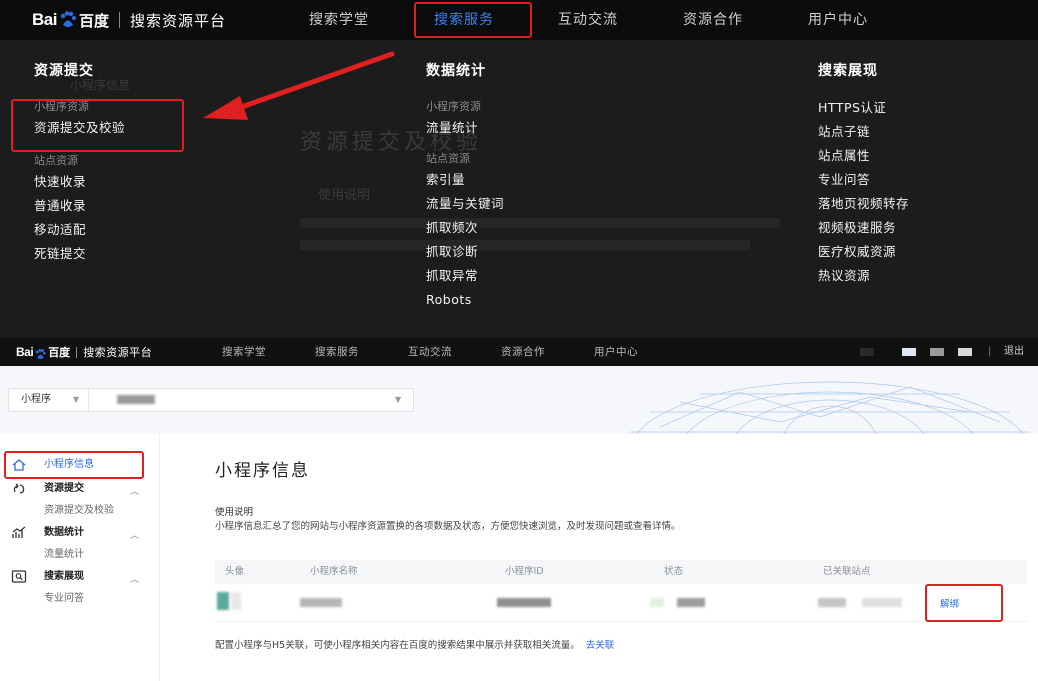 Image resolution: width=1038 pixels, height=681 pixels. Describe the element at coordinates (1014, 352) in the screenshot. I see `logout-link: 退出` at that location.